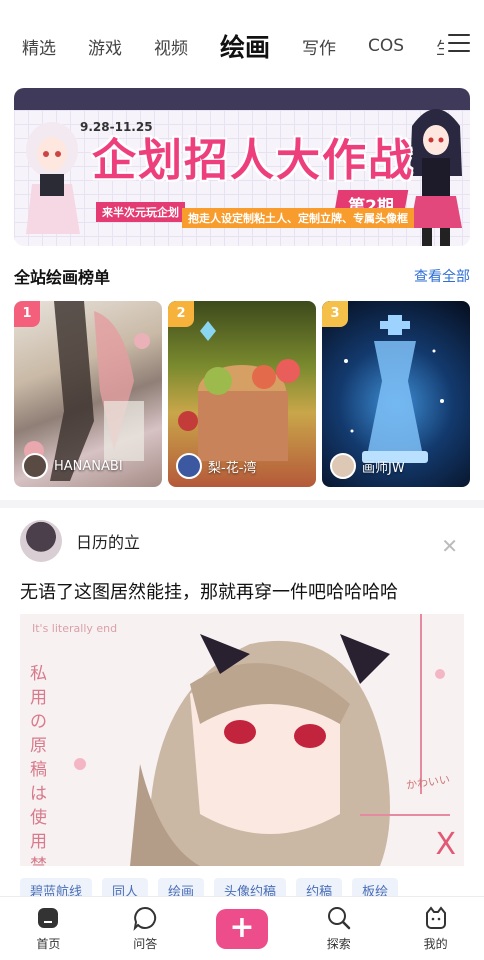 The height and width of the screenshot is (960, 484). Describe the element at coordinates (338, 944) in the screenshot. I see `nav-explore-label: 探索` at that location.